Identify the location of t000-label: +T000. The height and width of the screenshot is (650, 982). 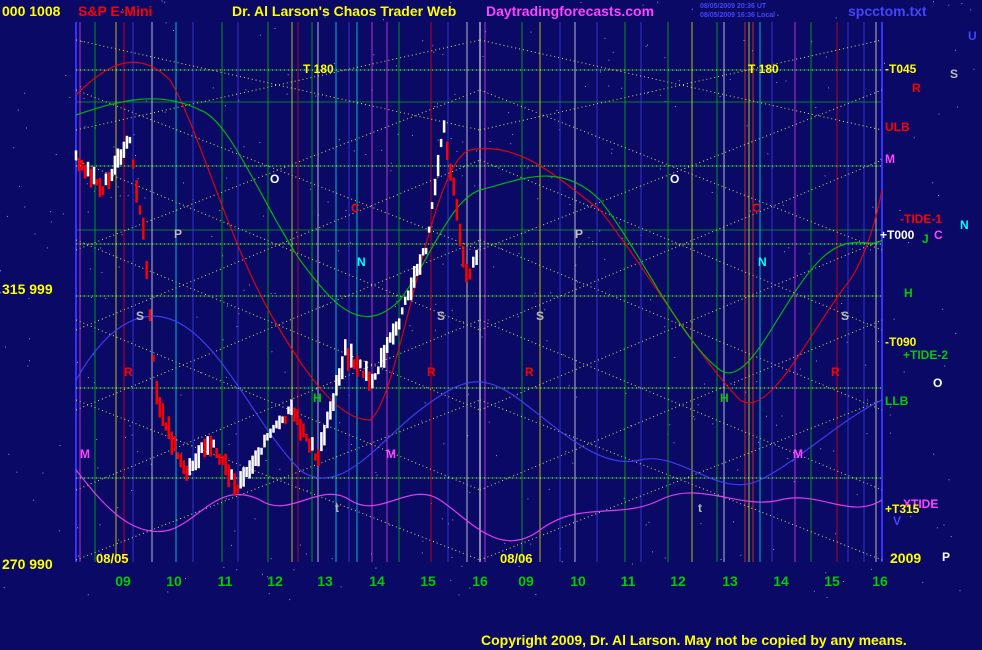
(897, 235).